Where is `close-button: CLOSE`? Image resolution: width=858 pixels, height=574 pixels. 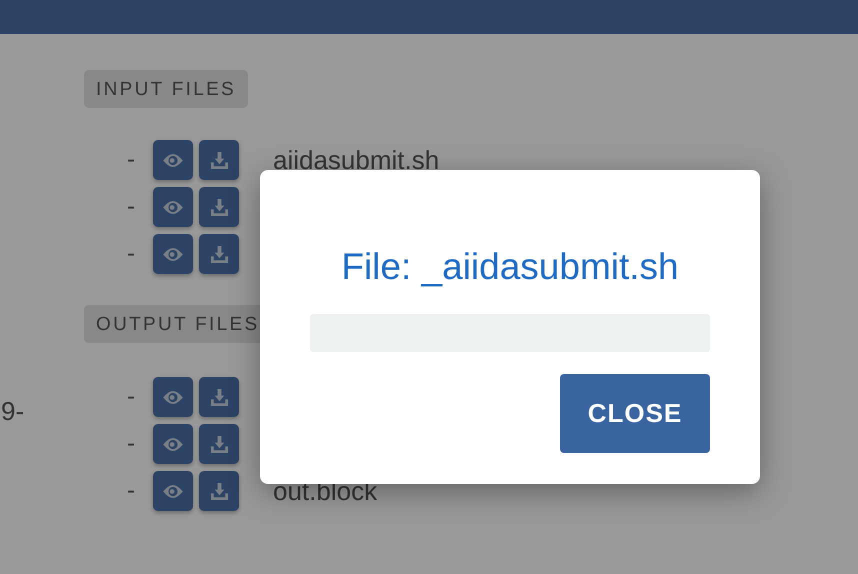 close-button: CLOSE is located at coordinates (635, 413).